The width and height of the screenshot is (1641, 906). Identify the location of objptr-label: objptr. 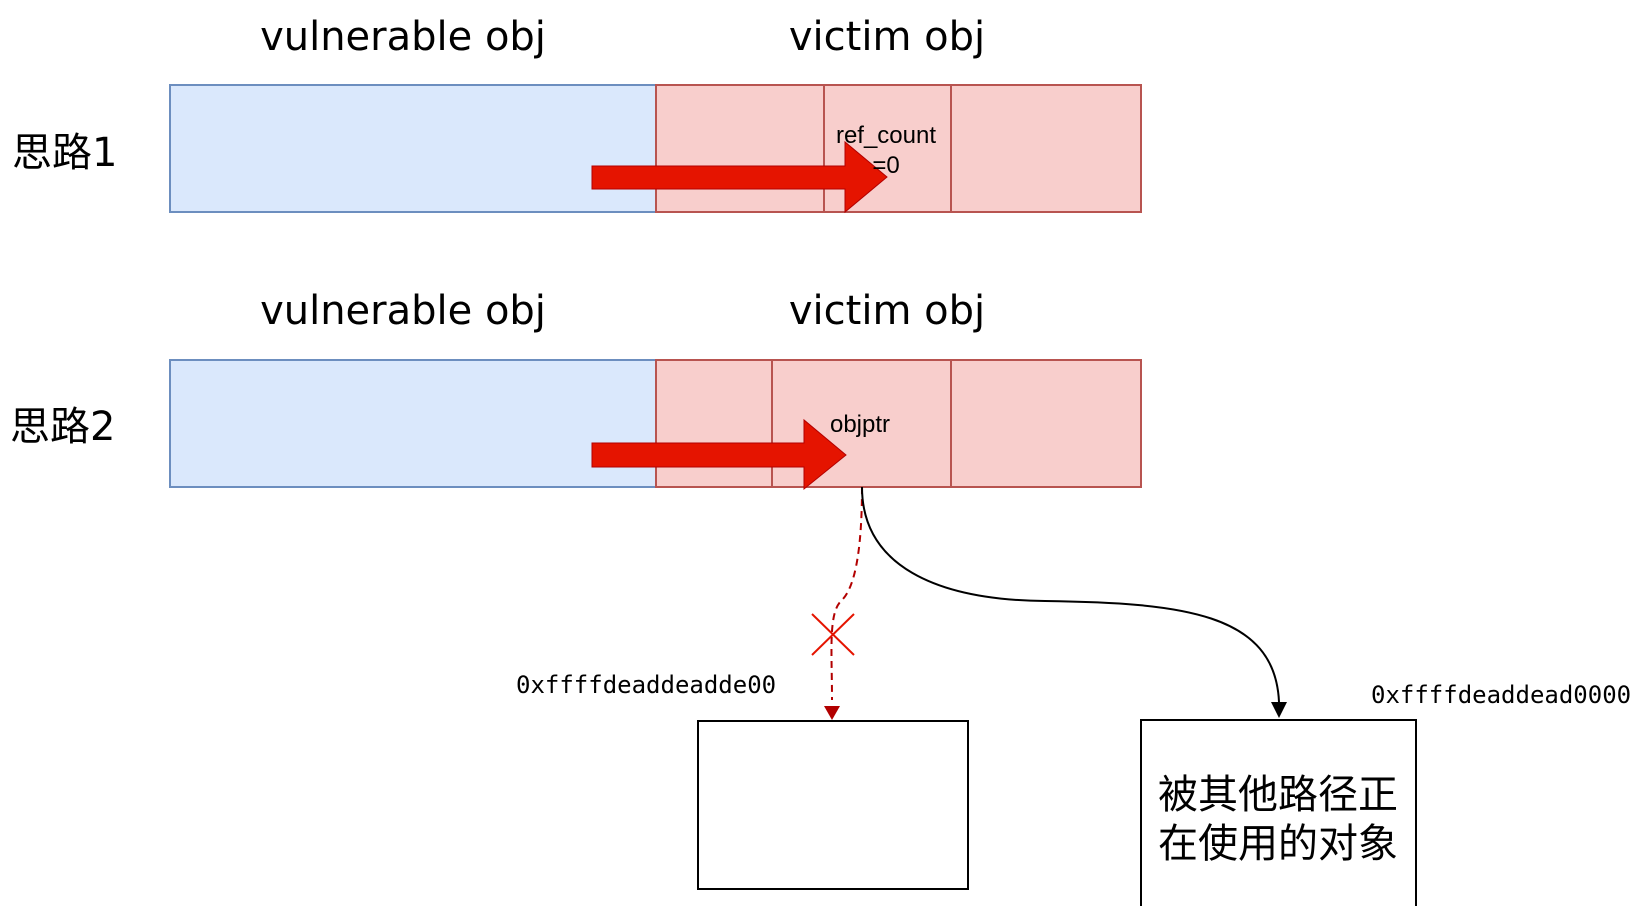
(860, 424).